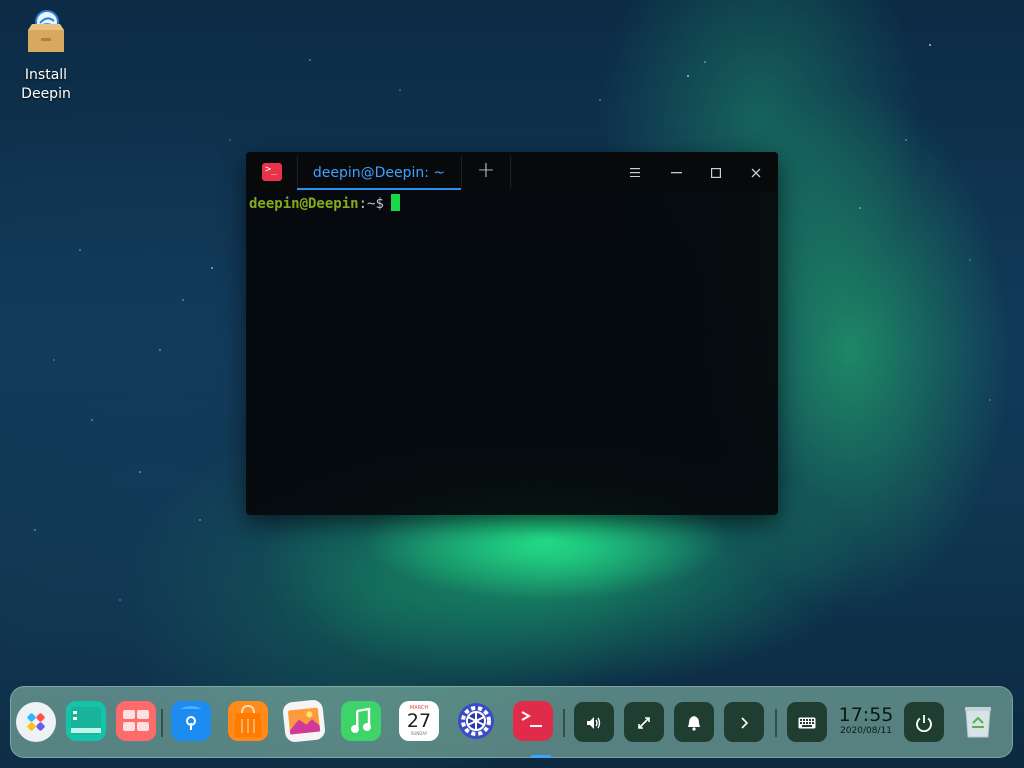 This screenshot has height=768, width=1024. I want to click on desktop-icon-label: Install Deepin, so click(46, 84).